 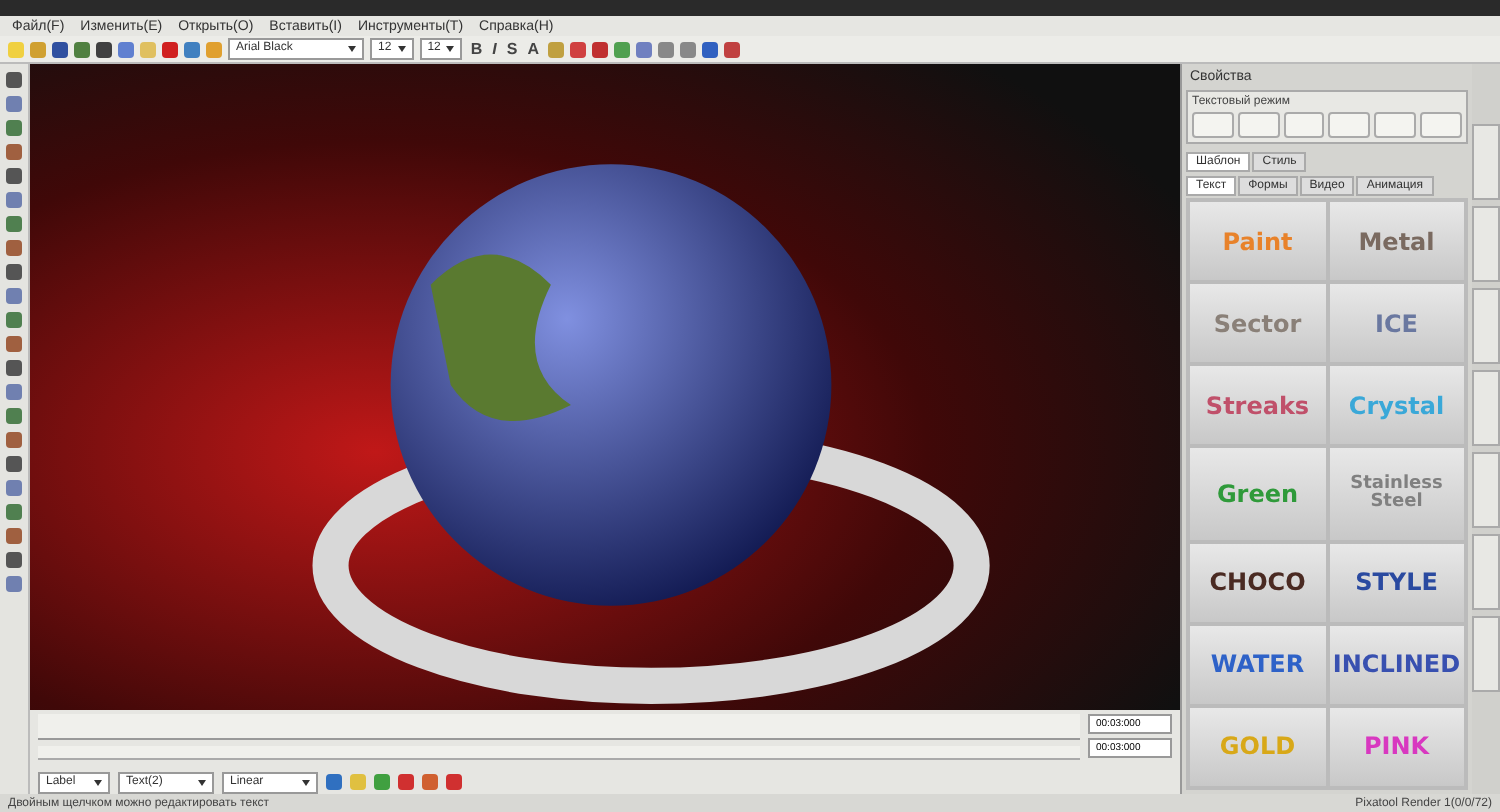 I want to click on style-thumbnail: STYLE, so click(x=1396, y=582).